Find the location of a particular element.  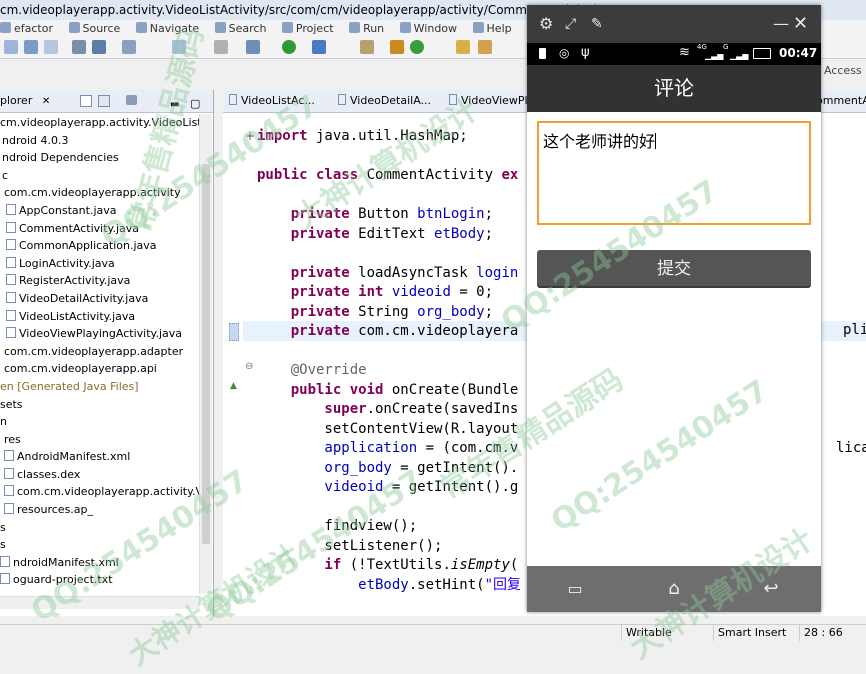

run-button-icon is located at coordinates (289, 47).